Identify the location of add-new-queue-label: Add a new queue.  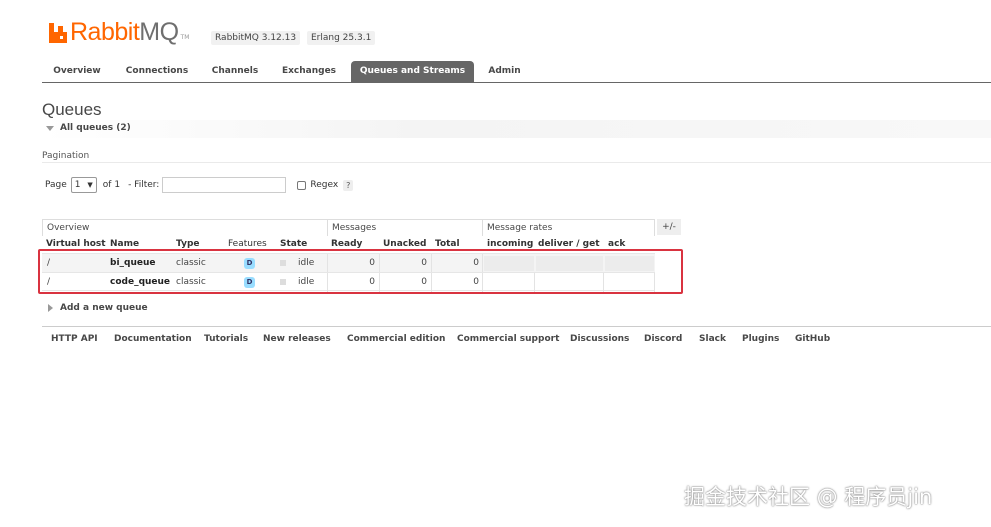
(104, 308).